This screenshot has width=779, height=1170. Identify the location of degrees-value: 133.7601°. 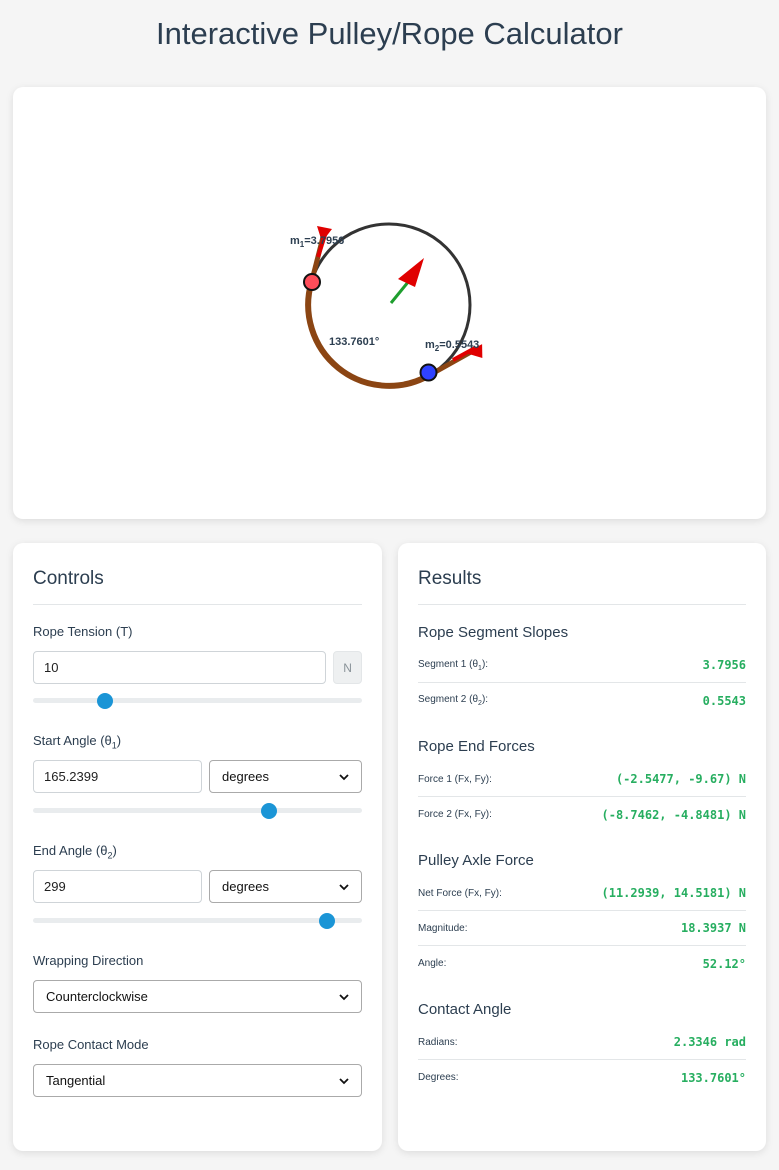
(713, 1077).